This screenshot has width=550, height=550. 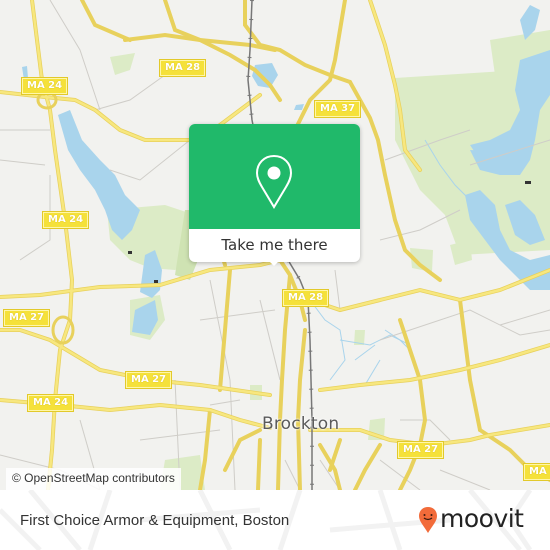 I want to click on city-label-brockton: Brockton, so click(x=301, y=424).